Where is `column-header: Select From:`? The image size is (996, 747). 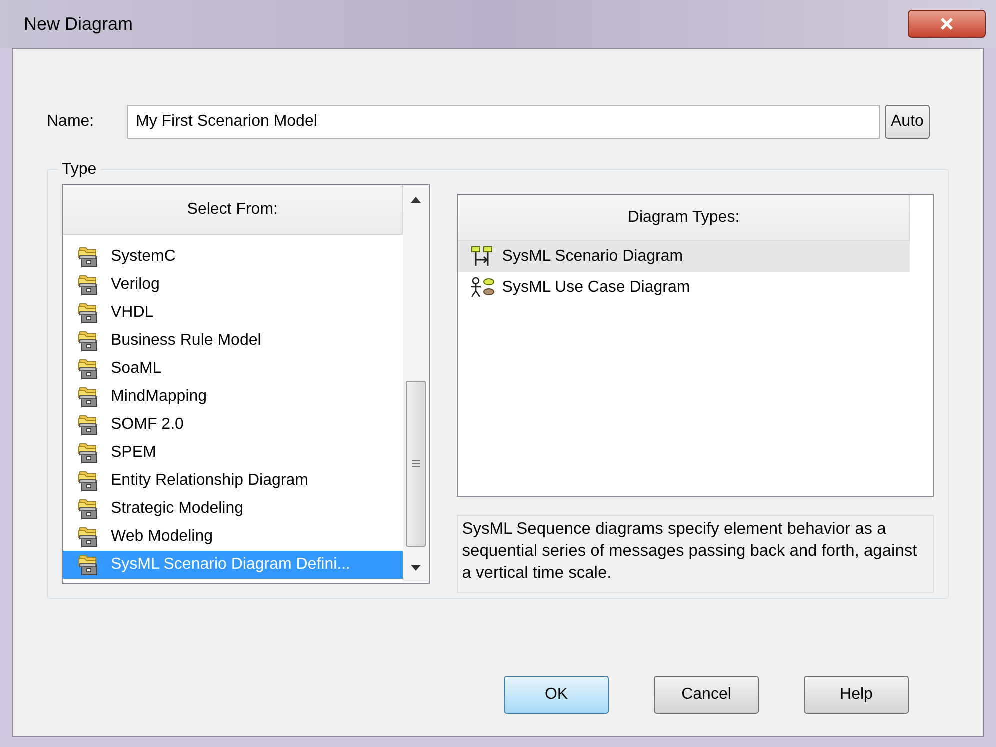
column-header: Select From: is located at coordinates (233, 210).